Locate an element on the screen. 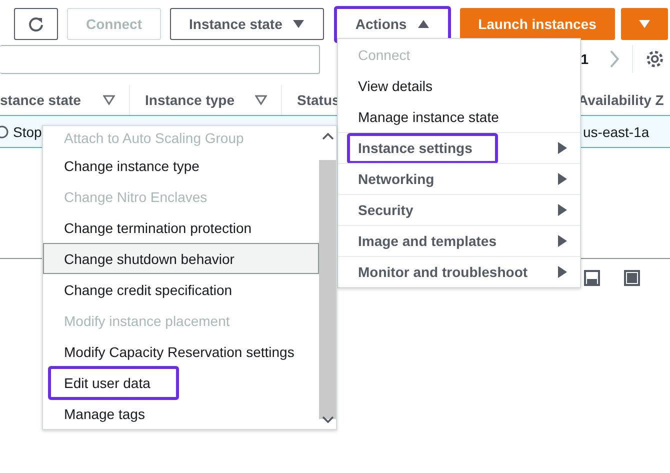  menu-item: Manage instance state is located at coordinates (459, 116).